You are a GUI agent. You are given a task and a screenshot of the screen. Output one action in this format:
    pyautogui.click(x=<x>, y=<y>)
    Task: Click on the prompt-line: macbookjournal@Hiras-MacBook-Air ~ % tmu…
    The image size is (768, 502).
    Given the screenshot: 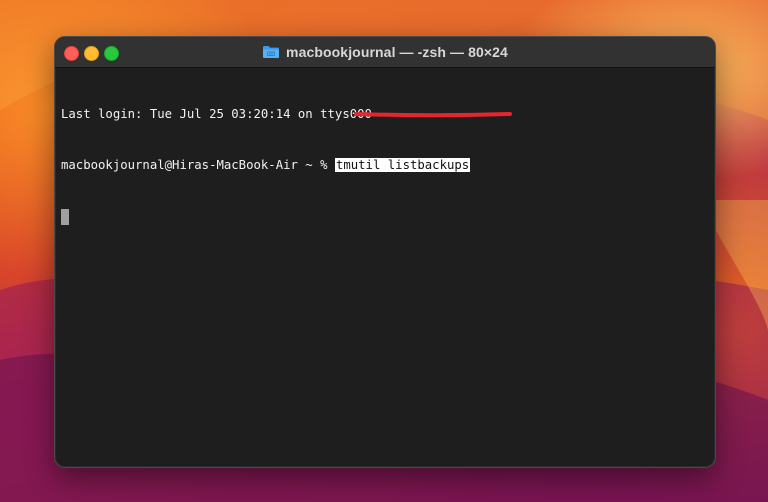 What is the action you would take?
    pyautogui.click(x=385, y=165)
    